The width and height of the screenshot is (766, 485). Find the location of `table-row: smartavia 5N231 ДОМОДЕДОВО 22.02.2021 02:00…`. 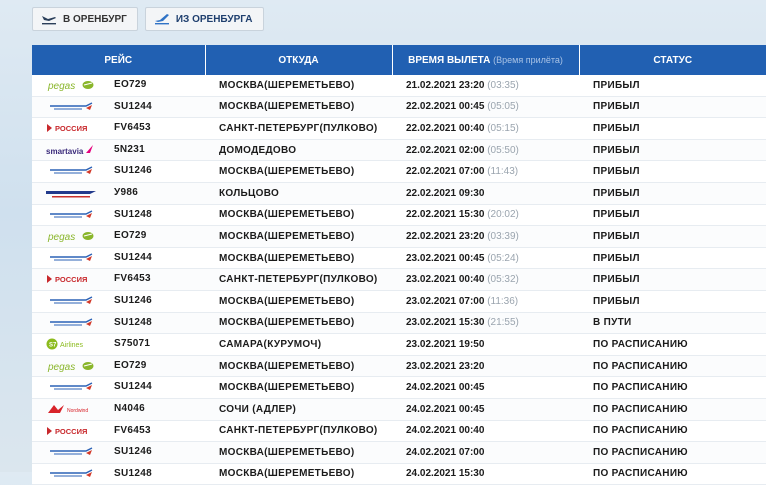

table-row: smartavia 5N231 ДОМОДЕДОВО 22.02.2021 02:00… is located at coordinates (399, 150).